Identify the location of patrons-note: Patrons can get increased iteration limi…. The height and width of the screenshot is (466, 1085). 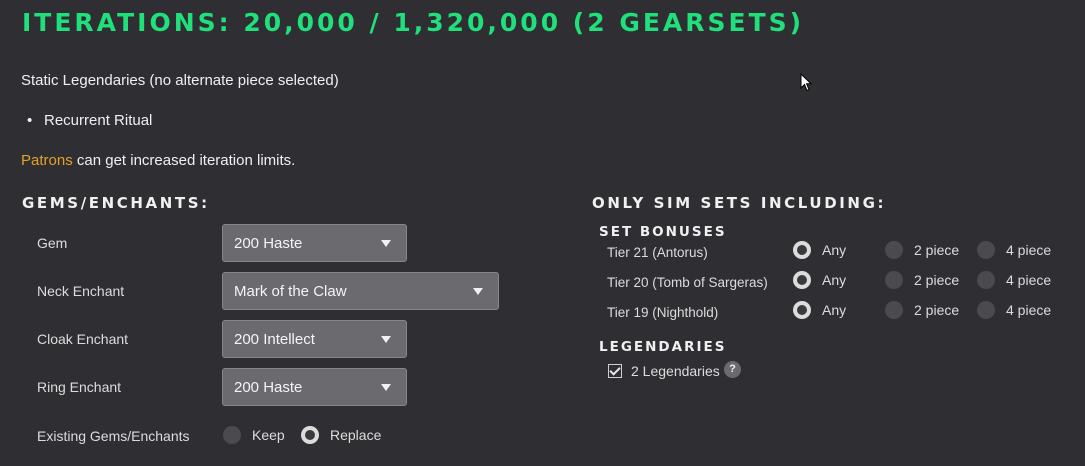
(158, 160).